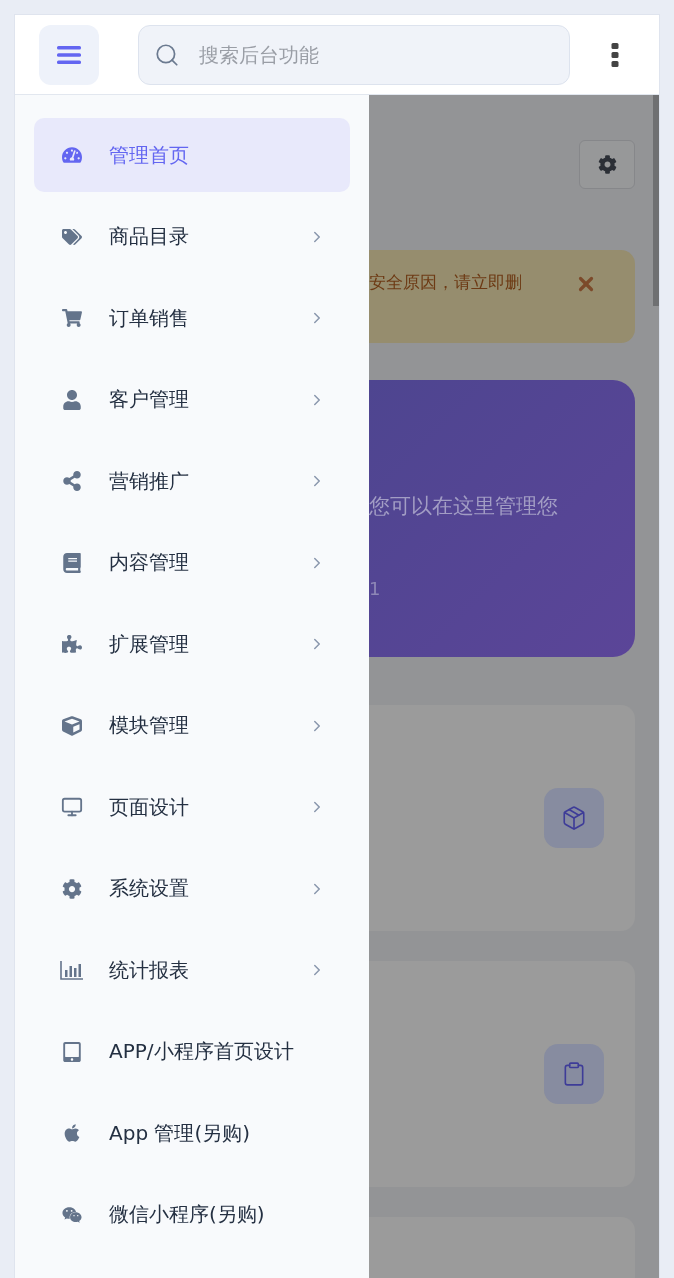 This screenshot has width=674, height=1278. What do you see at coordinates (464, 506) in the screenshot?
I see `banner-text: 您可以在这里管理您` at bounding box center [464, 506].